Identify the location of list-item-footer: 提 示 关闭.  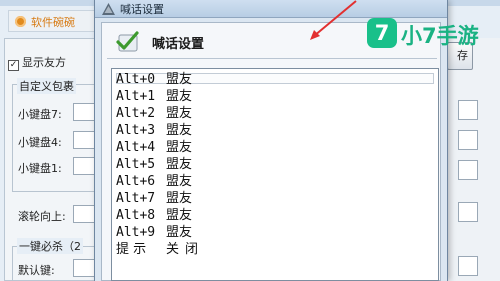
(160, 249).